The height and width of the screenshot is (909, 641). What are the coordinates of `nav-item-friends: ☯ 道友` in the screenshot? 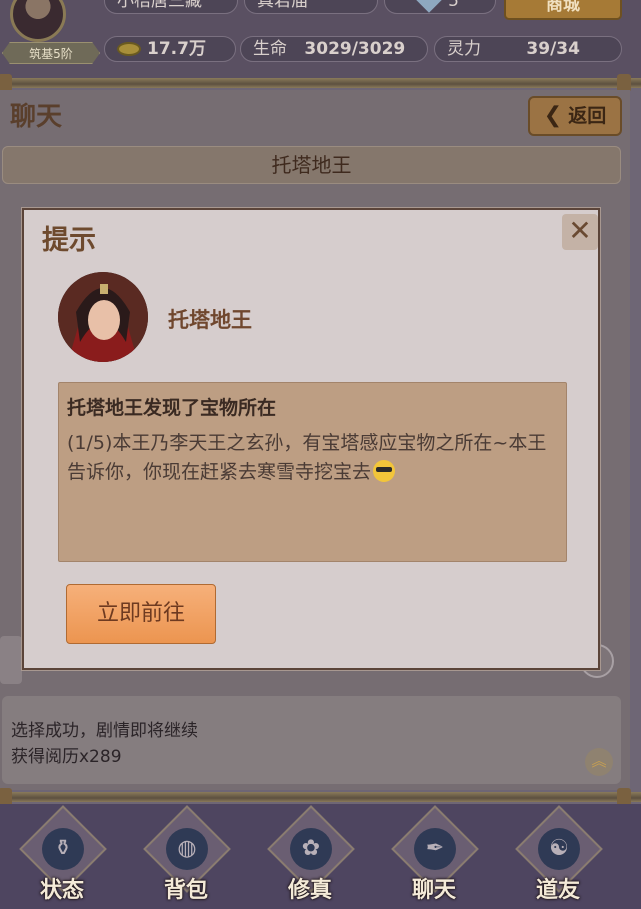 It's located at (558, 854).